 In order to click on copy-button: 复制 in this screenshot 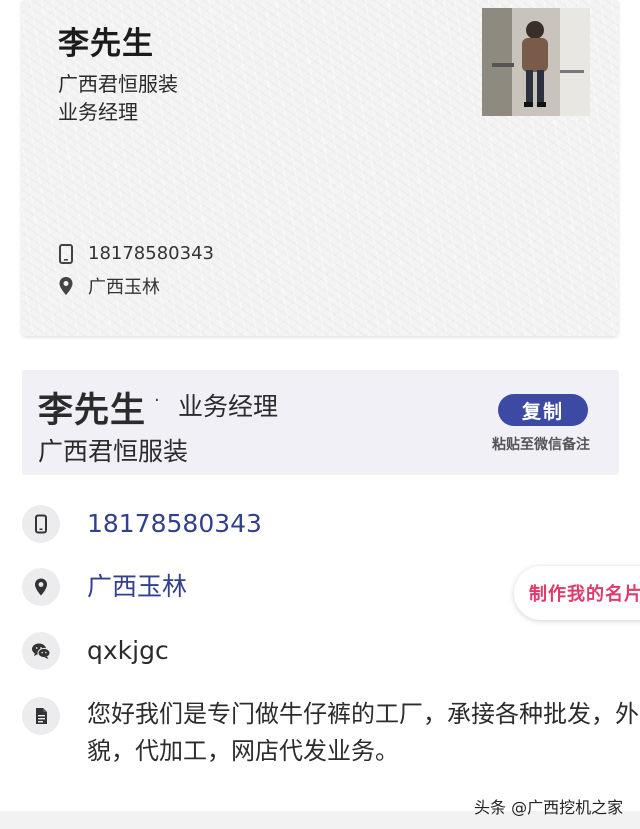, I will do `click(543, 410)`.